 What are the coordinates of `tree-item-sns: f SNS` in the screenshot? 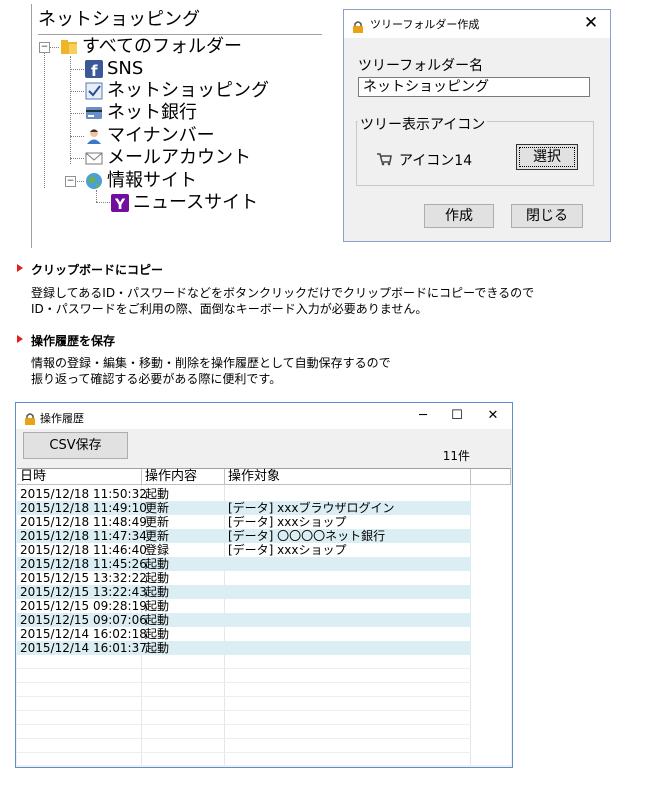 It's located at (114, 69).